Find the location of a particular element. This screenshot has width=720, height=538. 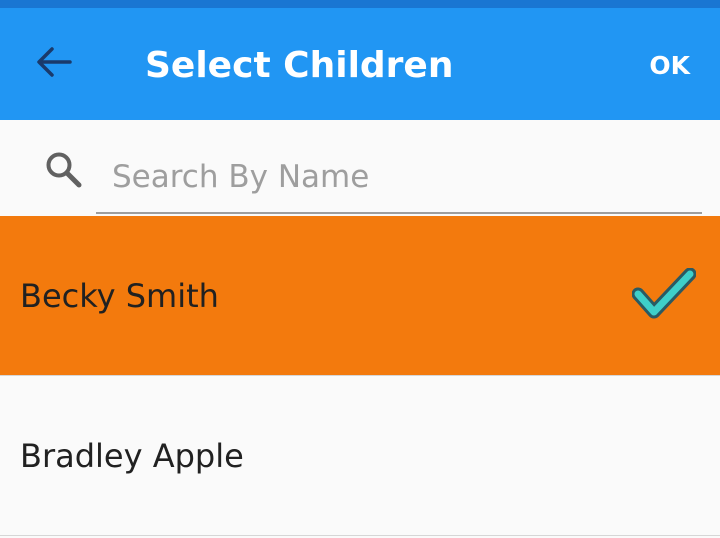

status-bar-strip is located at coordinates (360, 4).